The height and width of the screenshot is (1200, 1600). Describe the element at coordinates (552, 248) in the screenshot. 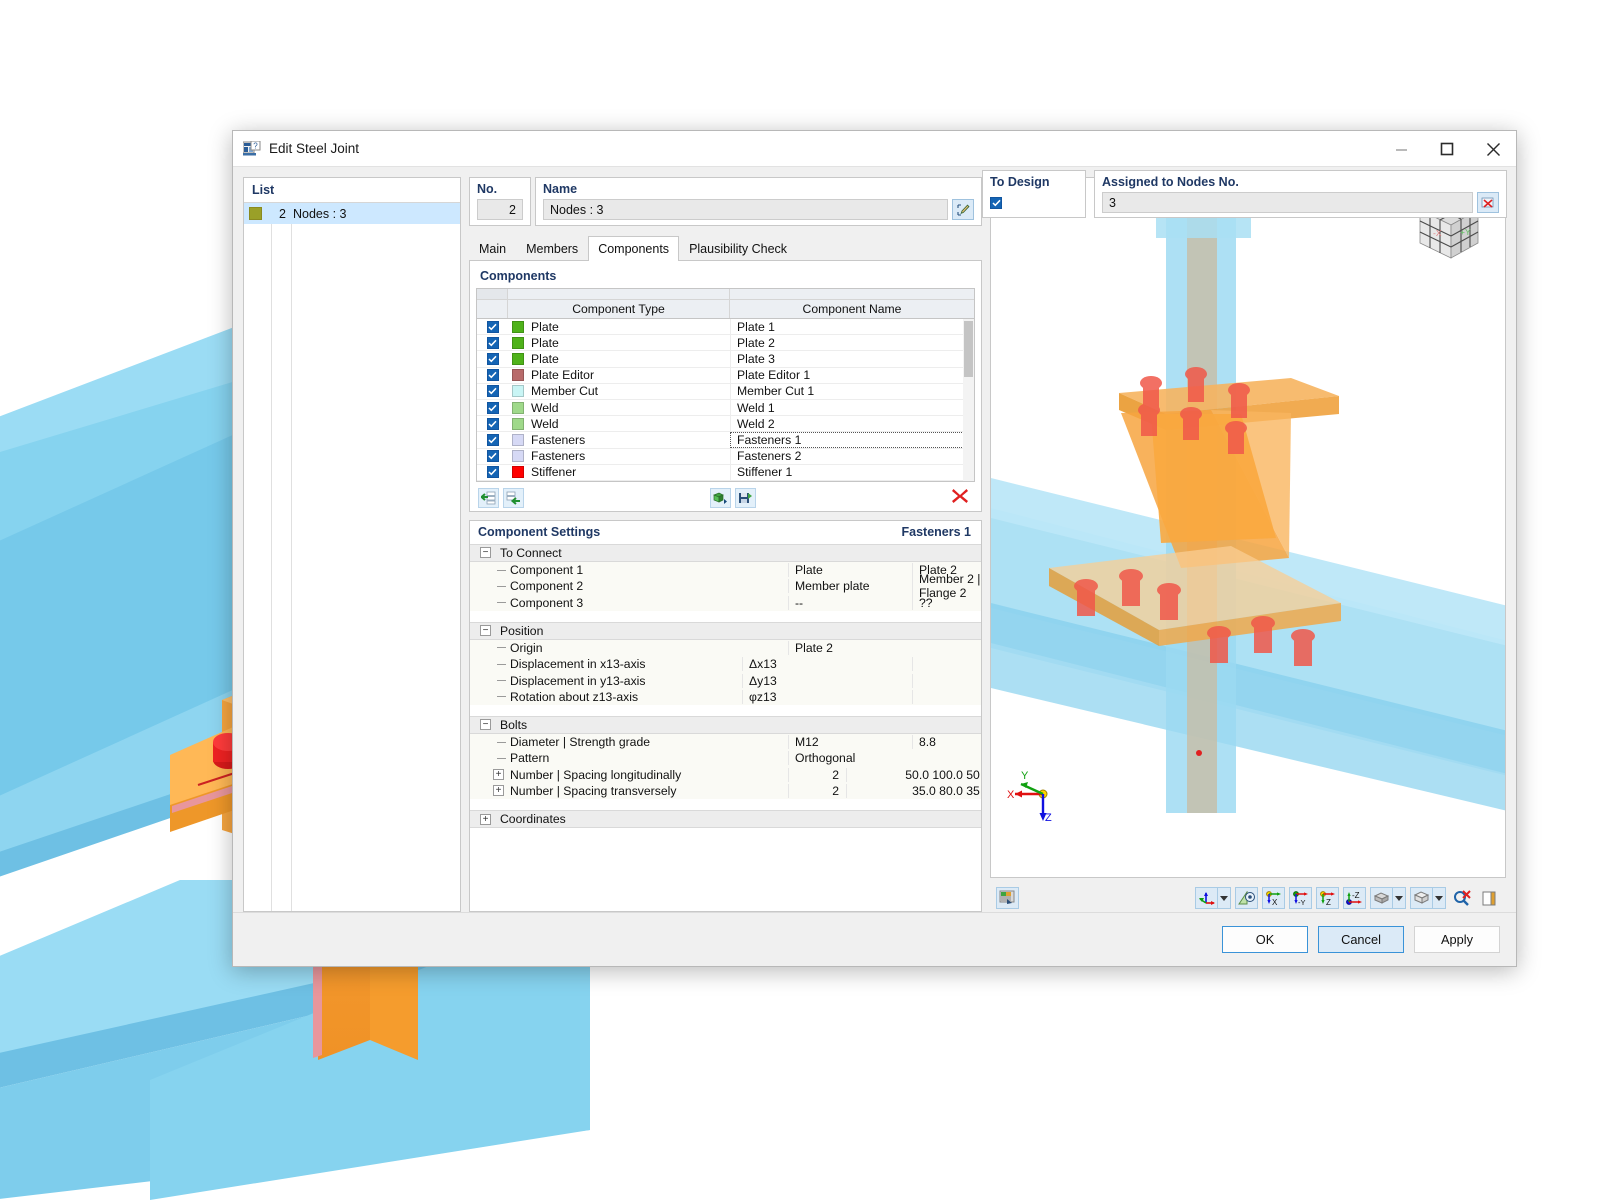

I see `tab-members: Members` at that location.